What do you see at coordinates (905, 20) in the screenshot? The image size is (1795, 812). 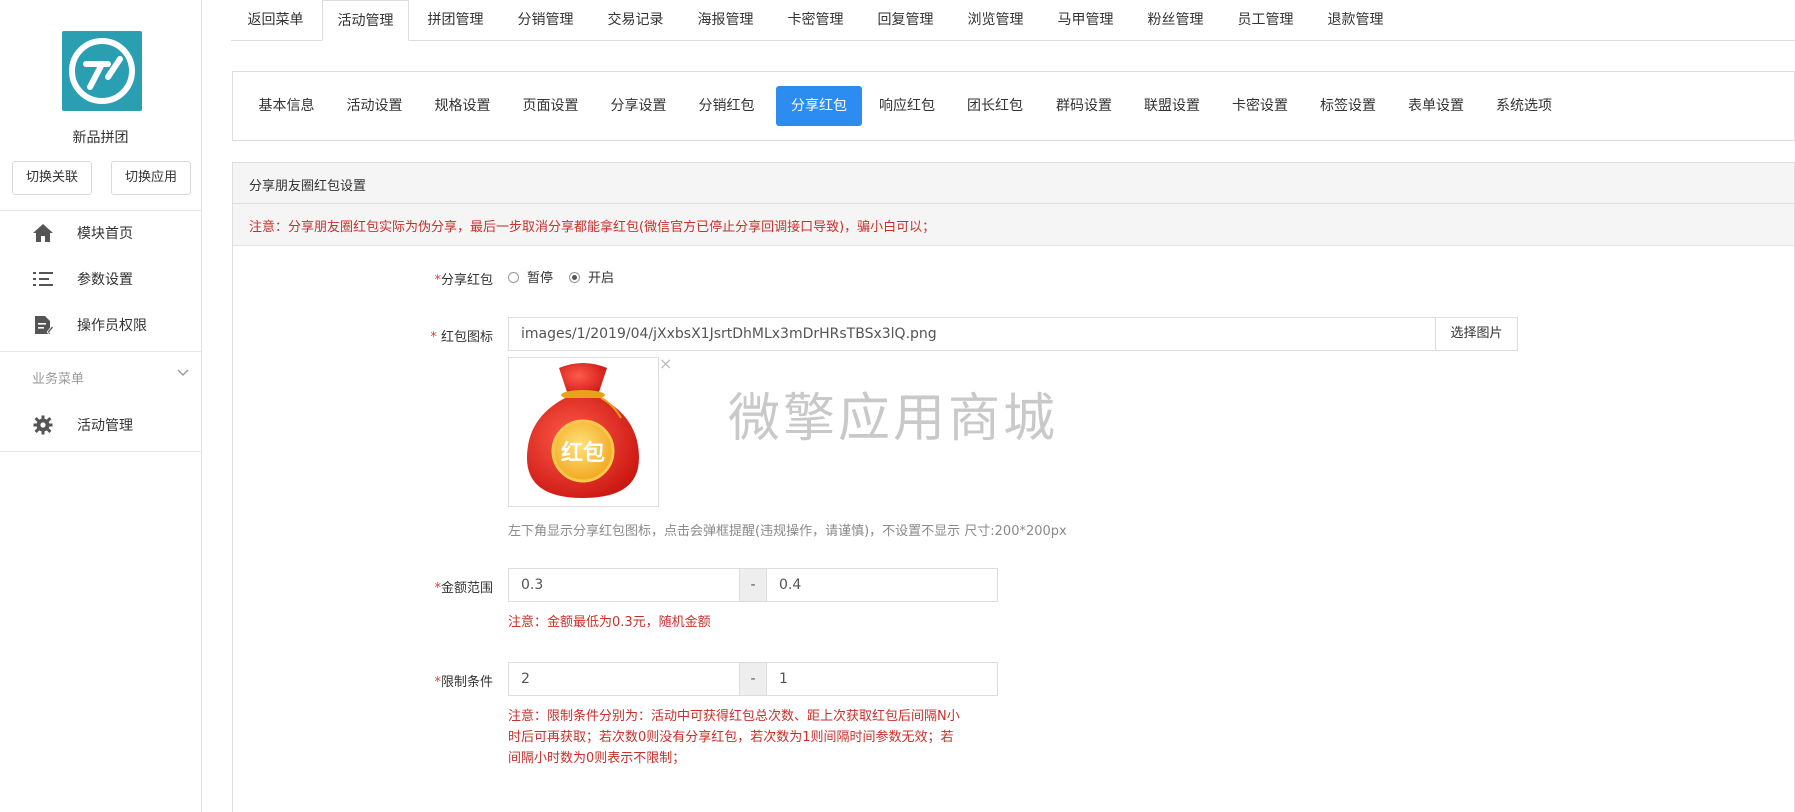 I see `tab-reply-management: 回复管理` at bounding box center [905, 20].